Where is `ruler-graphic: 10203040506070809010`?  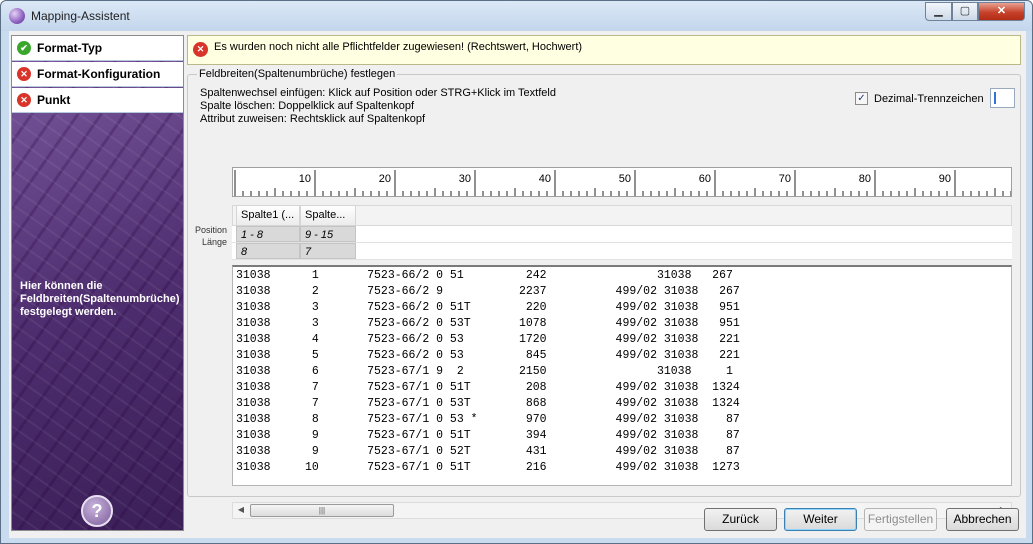 ruler-graphic: 10203040506070809010 is located at coordinates (622, 183).